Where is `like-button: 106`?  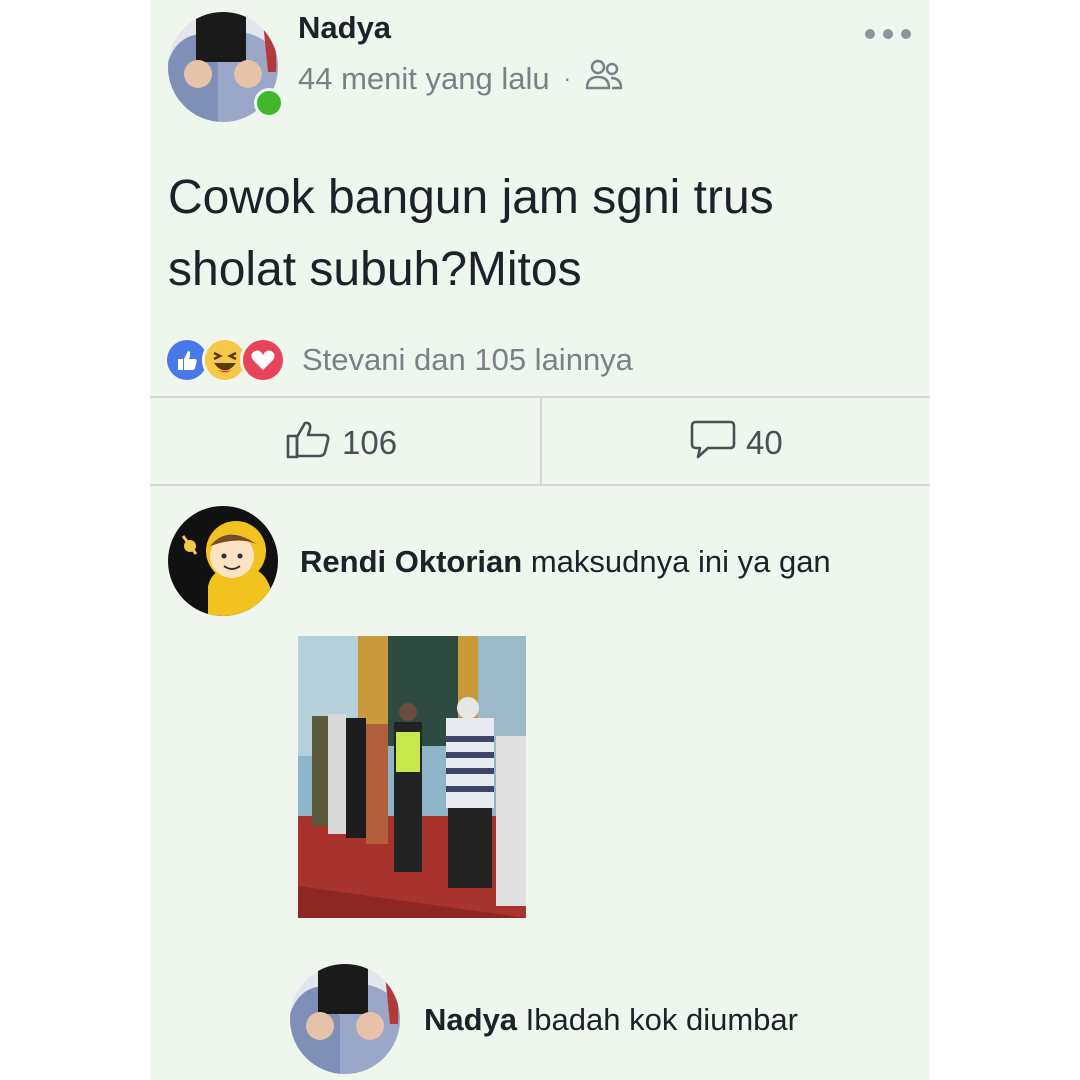 like-button: 106 is located at coordinates (341, 443).